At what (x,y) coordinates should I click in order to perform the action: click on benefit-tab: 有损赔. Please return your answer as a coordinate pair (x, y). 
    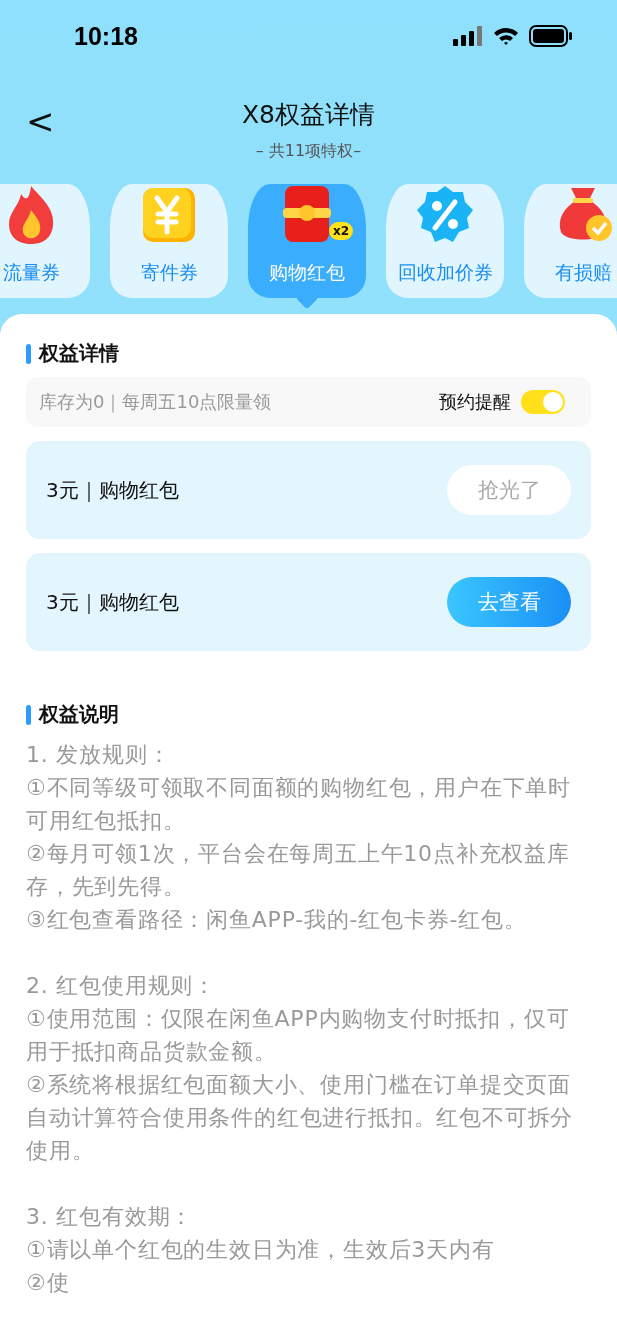
    Looking at the image, I should click on (570, 241).